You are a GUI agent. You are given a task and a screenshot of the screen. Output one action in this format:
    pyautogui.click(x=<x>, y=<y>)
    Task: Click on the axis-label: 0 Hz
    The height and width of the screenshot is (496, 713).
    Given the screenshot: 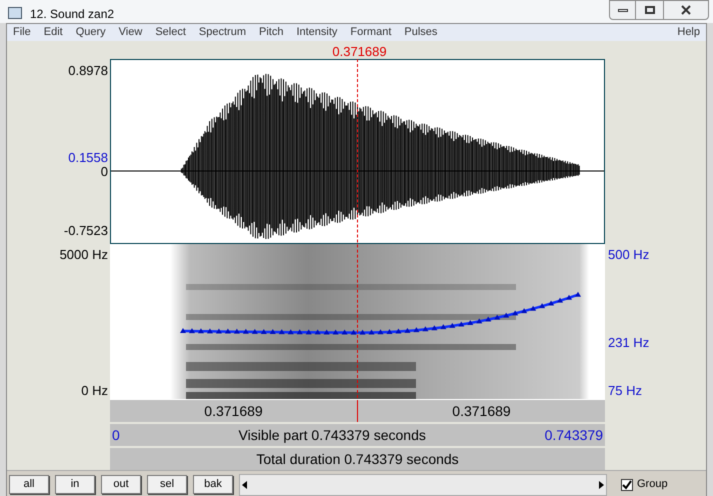 What is the action you would take?
    pyautogui.click(x=94, y=391)
    